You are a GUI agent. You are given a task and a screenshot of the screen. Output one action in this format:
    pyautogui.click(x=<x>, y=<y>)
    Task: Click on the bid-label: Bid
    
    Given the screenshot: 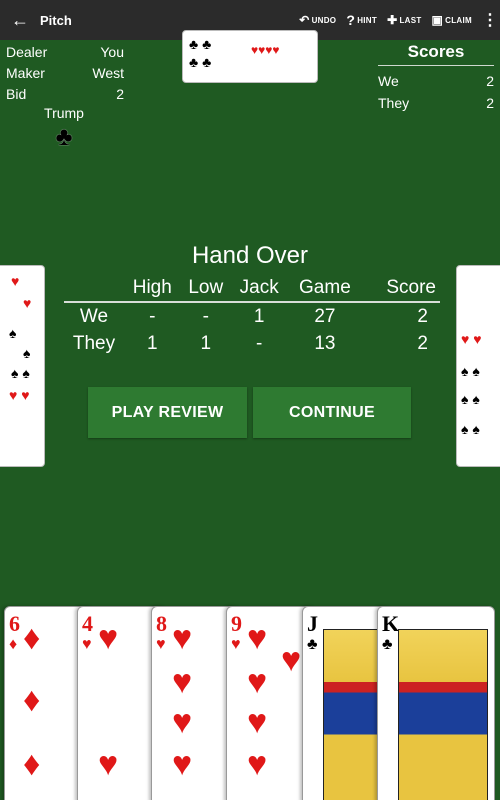 What is the action you would take?
    pyautogui.click(x=16, y=94)
    